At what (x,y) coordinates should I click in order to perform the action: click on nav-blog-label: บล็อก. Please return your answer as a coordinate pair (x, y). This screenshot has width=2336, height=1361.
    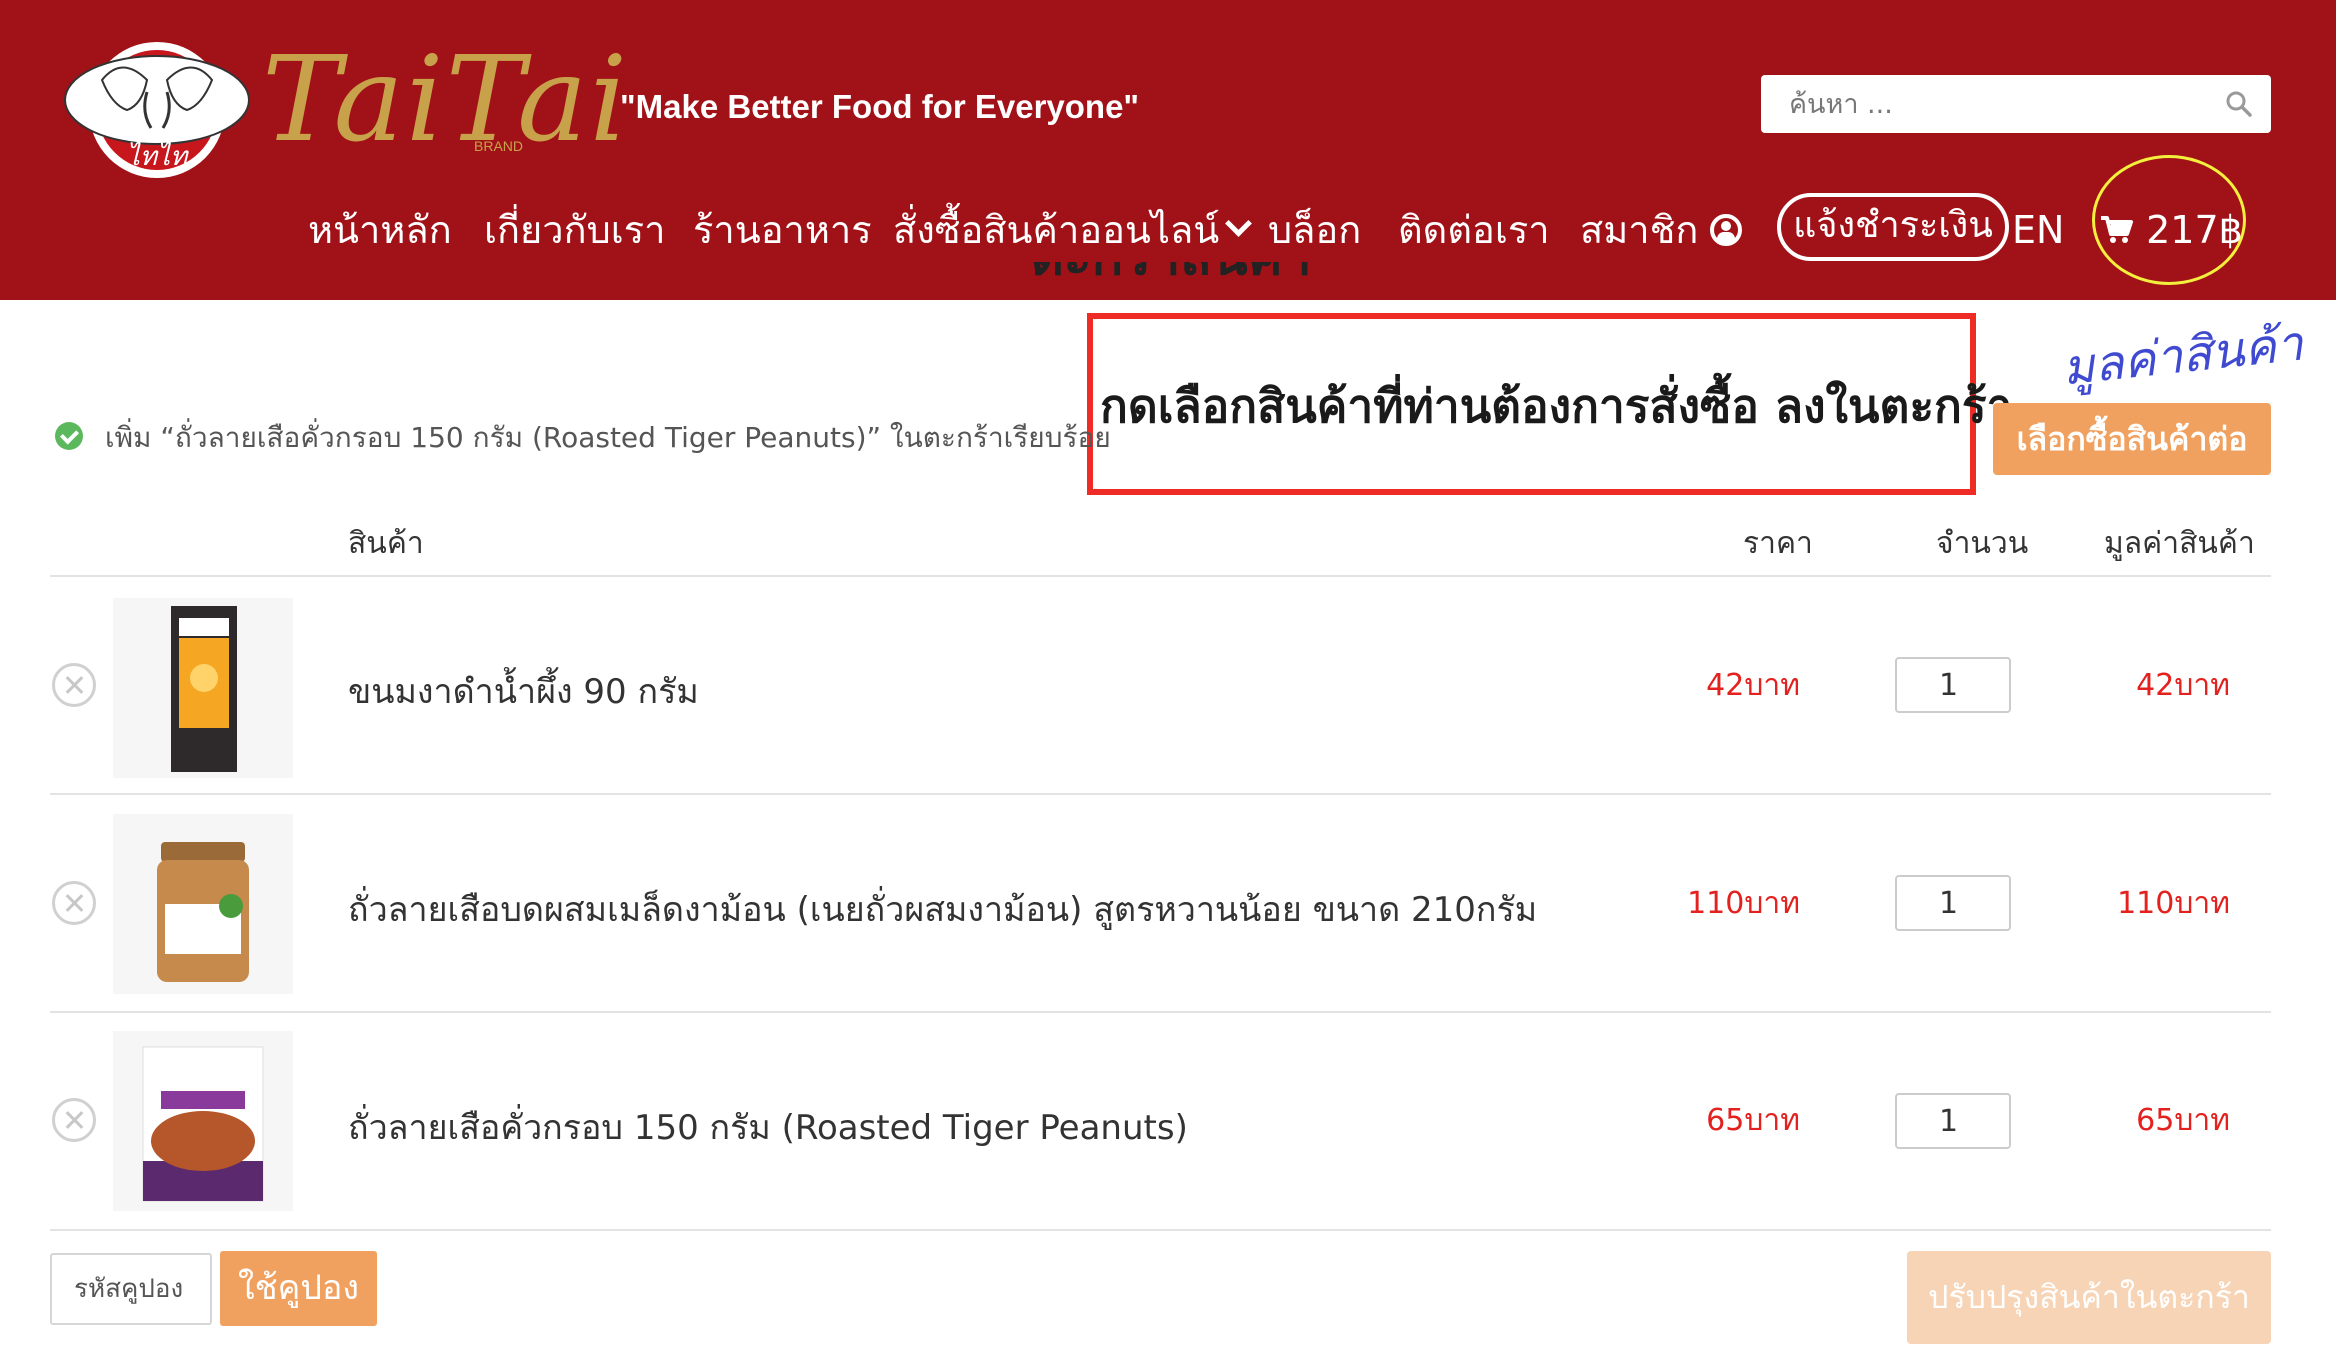
    Looking at the image, I should click on (1315, 230).